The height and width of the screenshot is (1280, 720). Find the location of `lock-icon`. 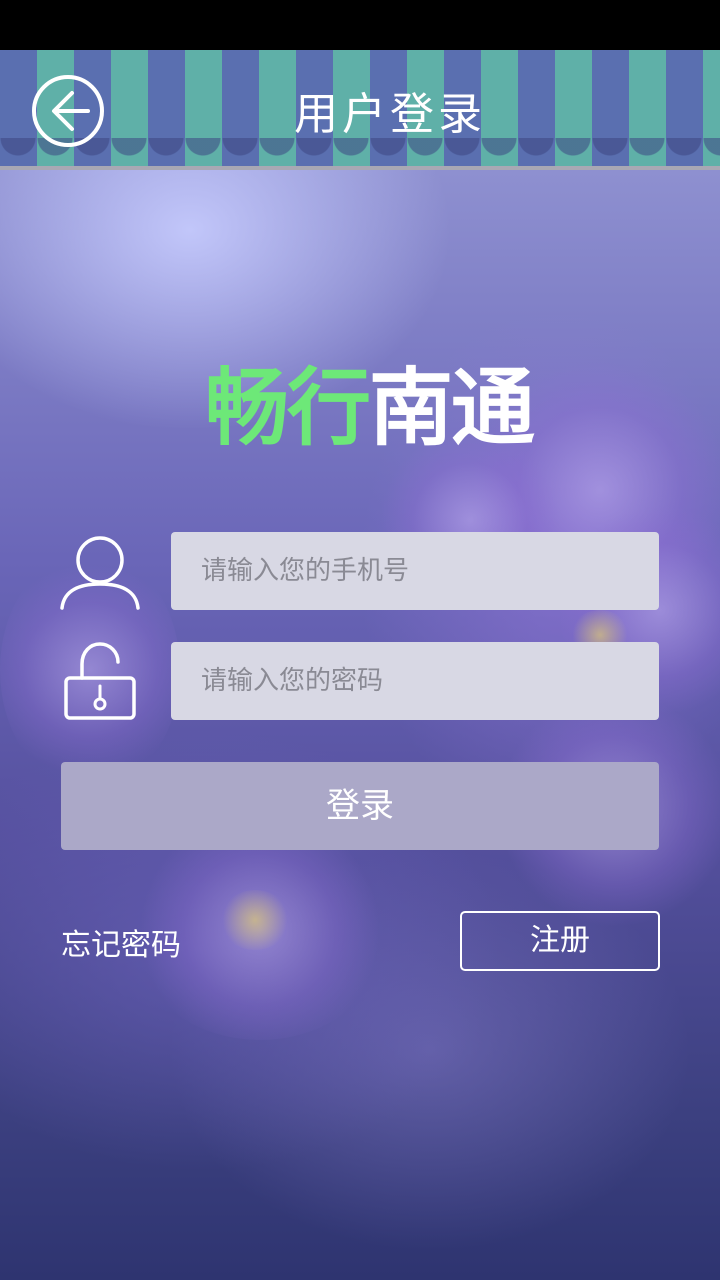

lock-icon is located at coordinates (100, 681).